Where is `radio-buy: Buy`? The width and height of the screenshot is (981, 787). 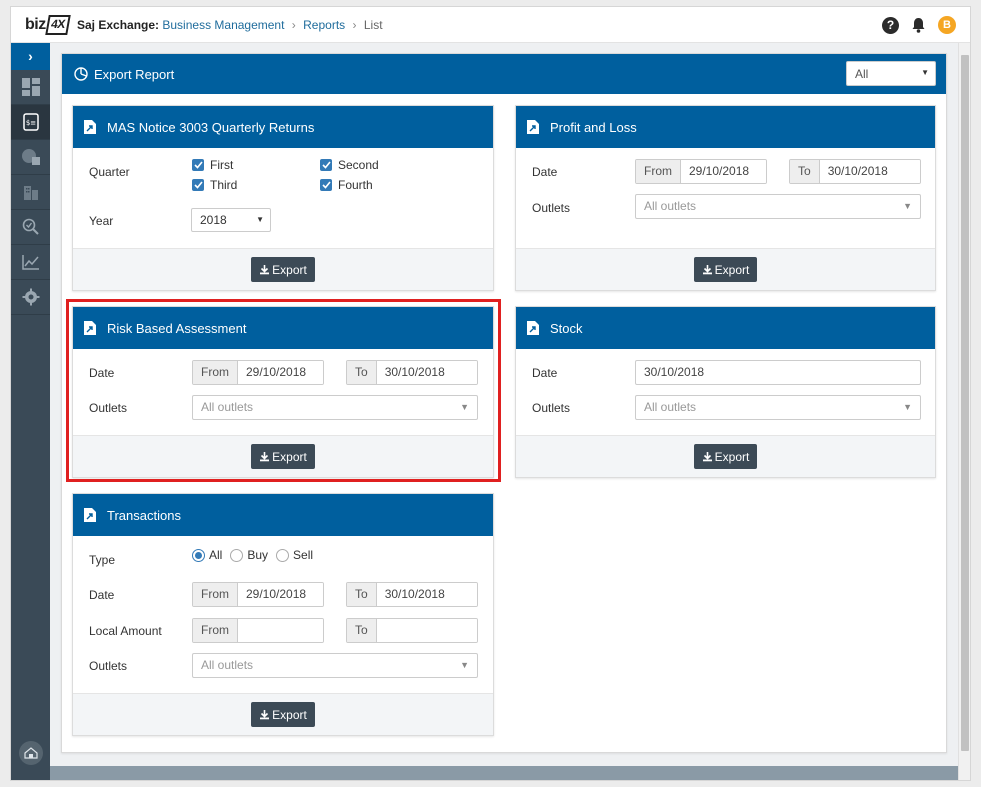 radio-buy: Buy is located at coordinates (249, 555).